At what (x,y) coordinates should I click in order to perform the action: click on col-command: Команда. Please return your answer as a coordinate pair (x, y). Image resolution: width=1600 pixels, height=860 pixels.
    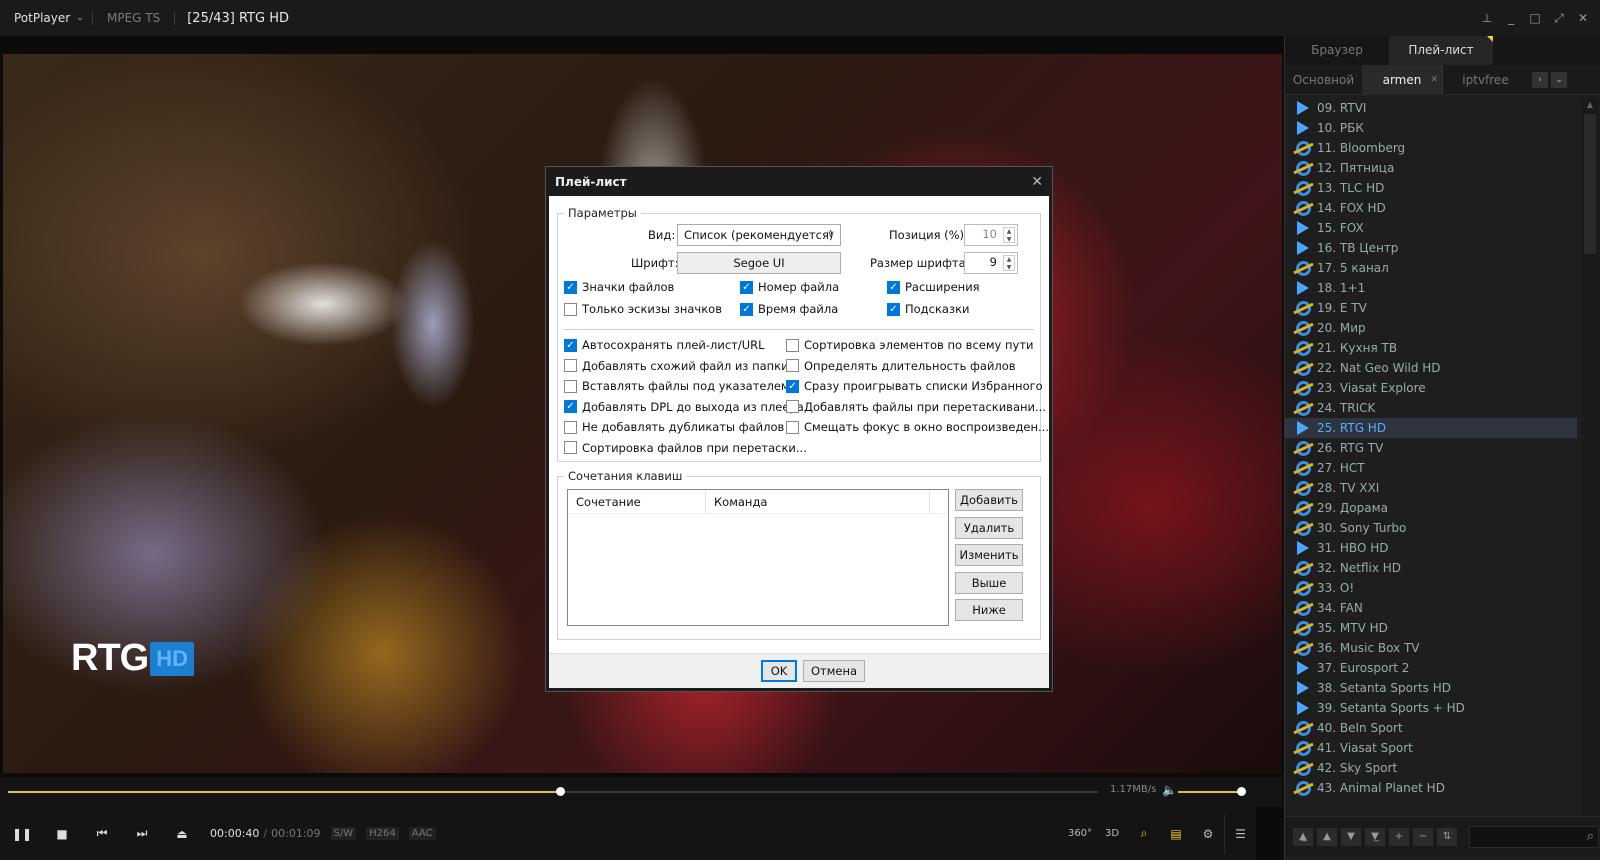
    Looking at the image, I should click on (818, 501).